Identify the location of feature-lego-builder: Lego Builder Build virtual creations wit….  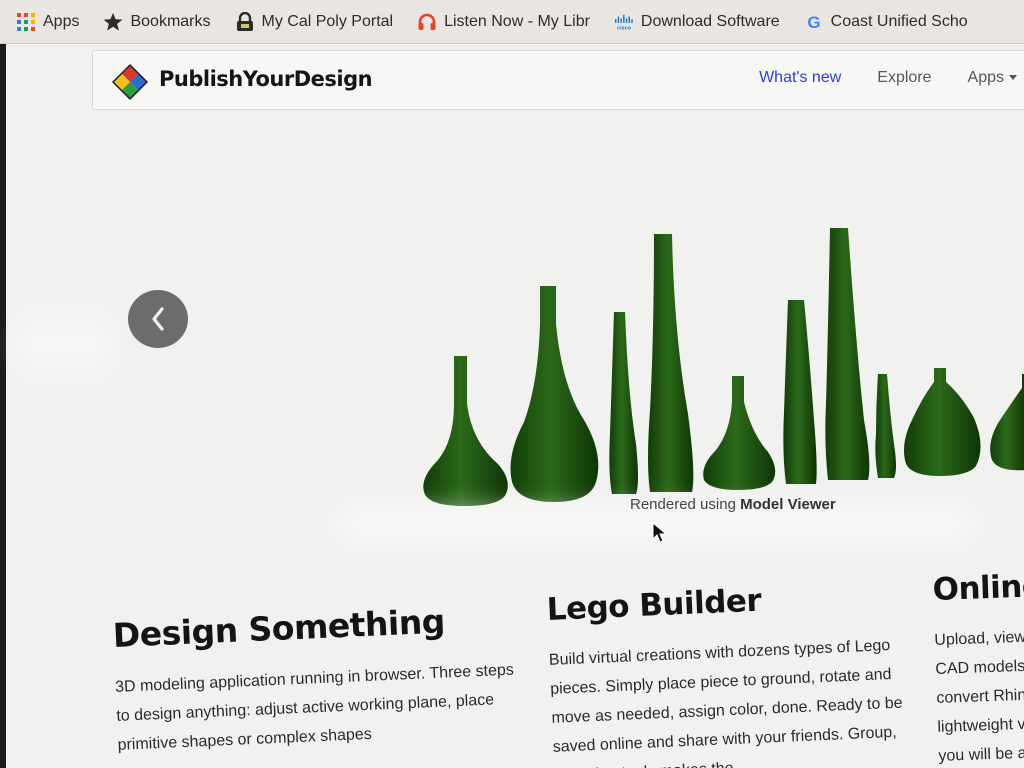
(735, 672).